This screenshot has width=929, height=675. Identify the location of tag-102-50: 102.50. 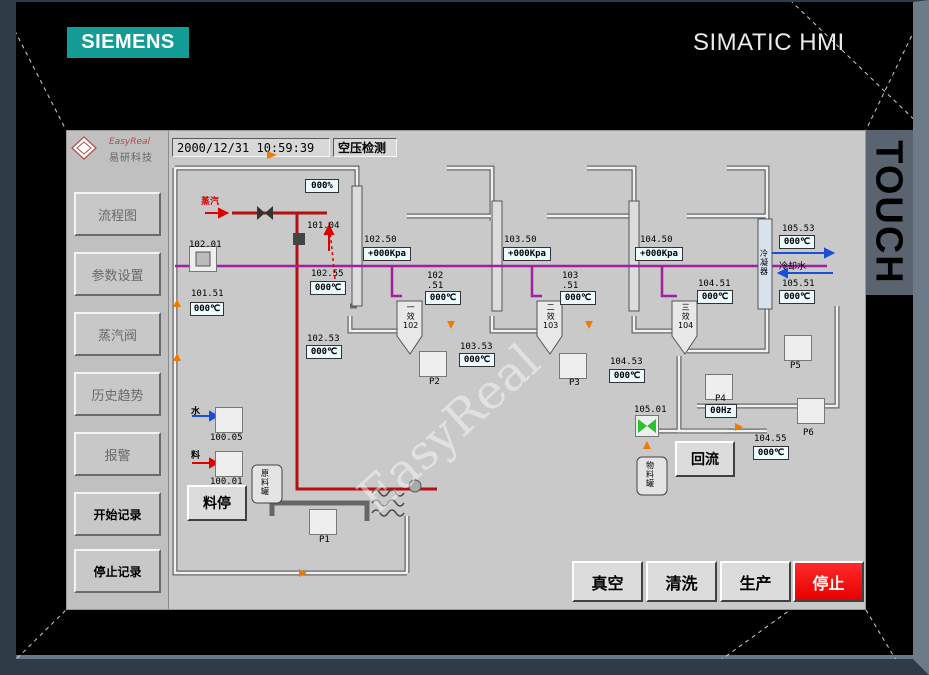
(380, 240).